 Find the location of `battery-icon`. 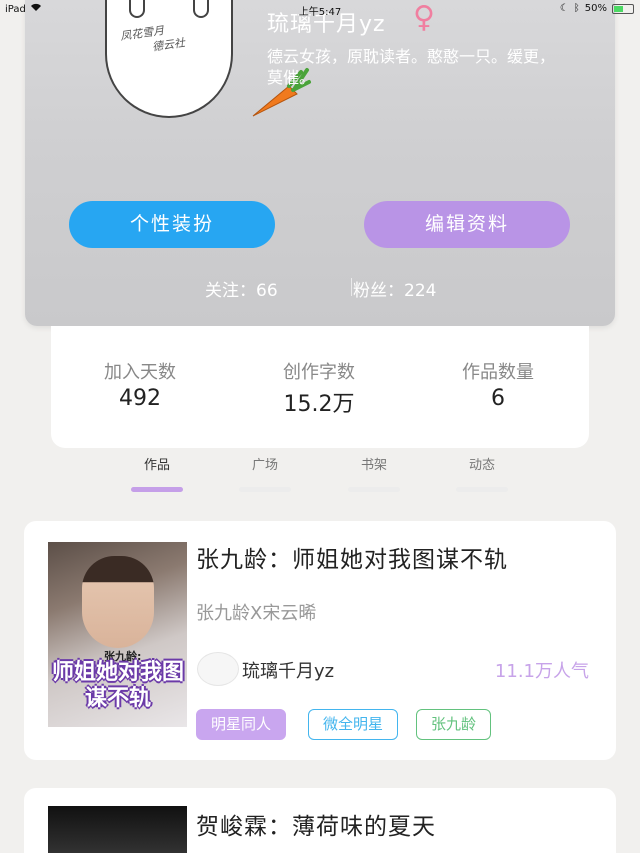

battery-icon is located at coordinates (623, 8).